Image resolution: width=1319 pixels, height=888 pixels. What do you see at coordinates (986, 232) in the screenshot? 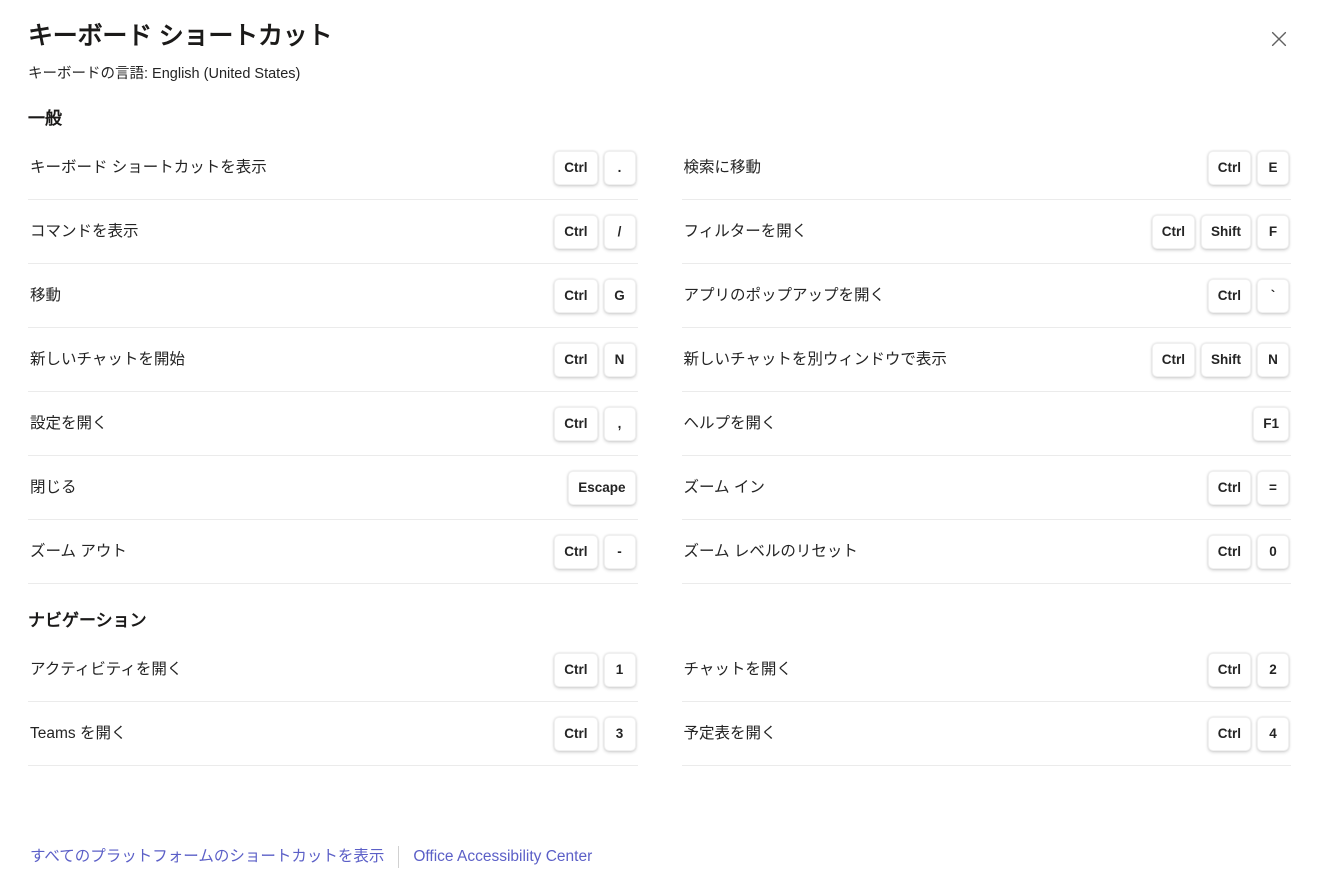
I see `shortcut-row: フィルターを開く Ctrl Shift F` at bounding box center [986, 232].